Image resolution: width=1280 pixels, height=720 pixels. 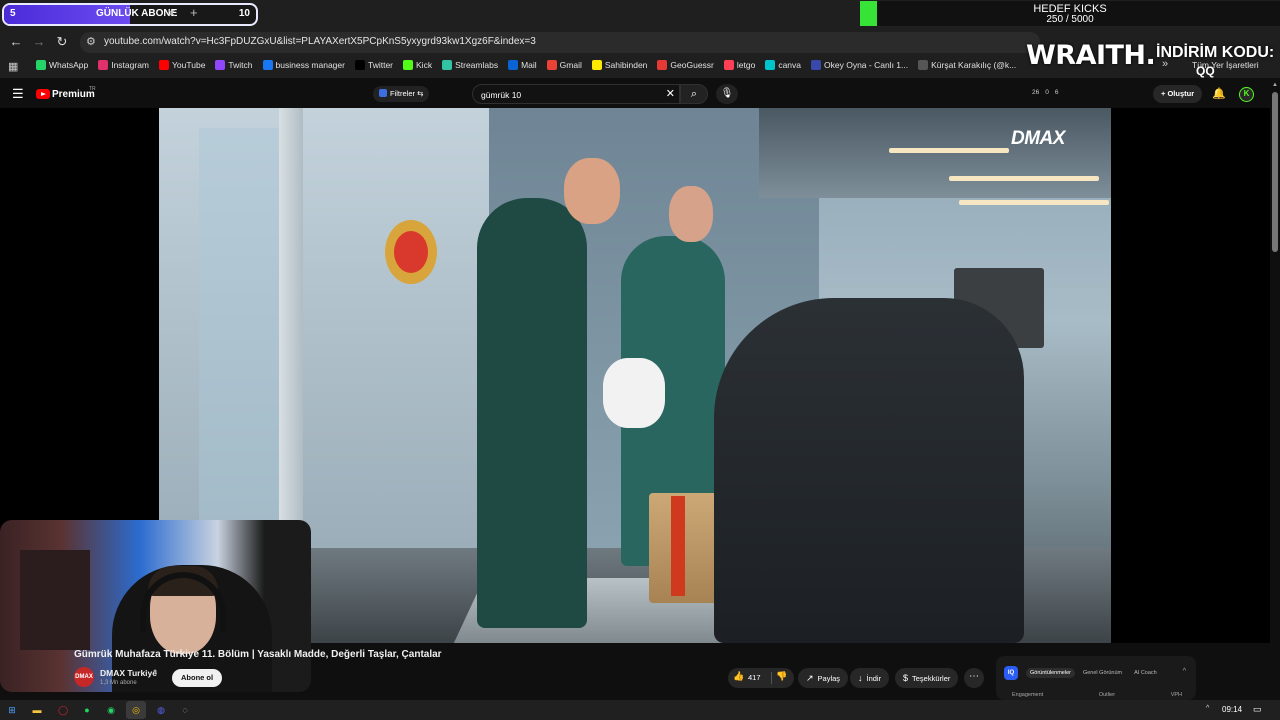 I want to click on windows-start-icon: ⊞, so click(x=12, y=710).